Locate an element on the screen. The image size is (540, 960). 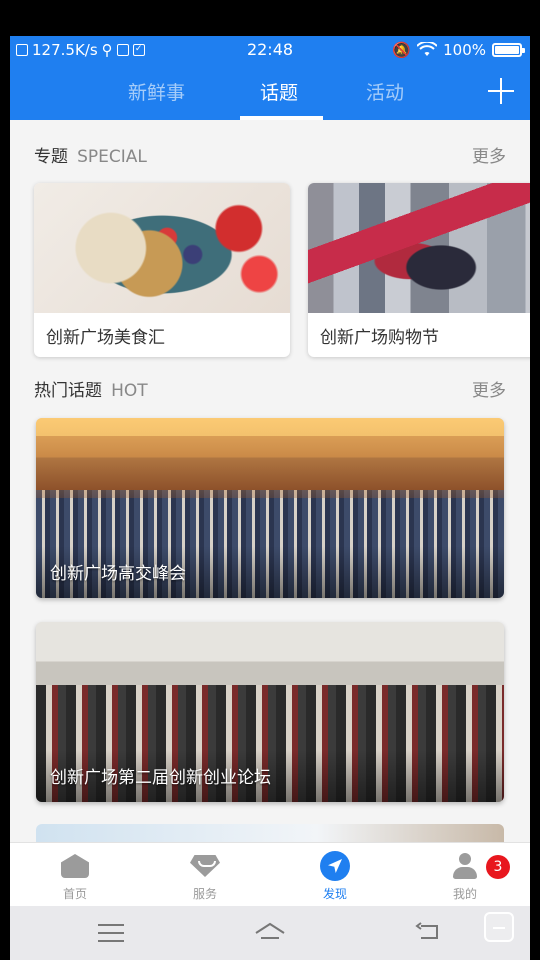
hot-subtitle: HOT is located at coordinates (129, 391).